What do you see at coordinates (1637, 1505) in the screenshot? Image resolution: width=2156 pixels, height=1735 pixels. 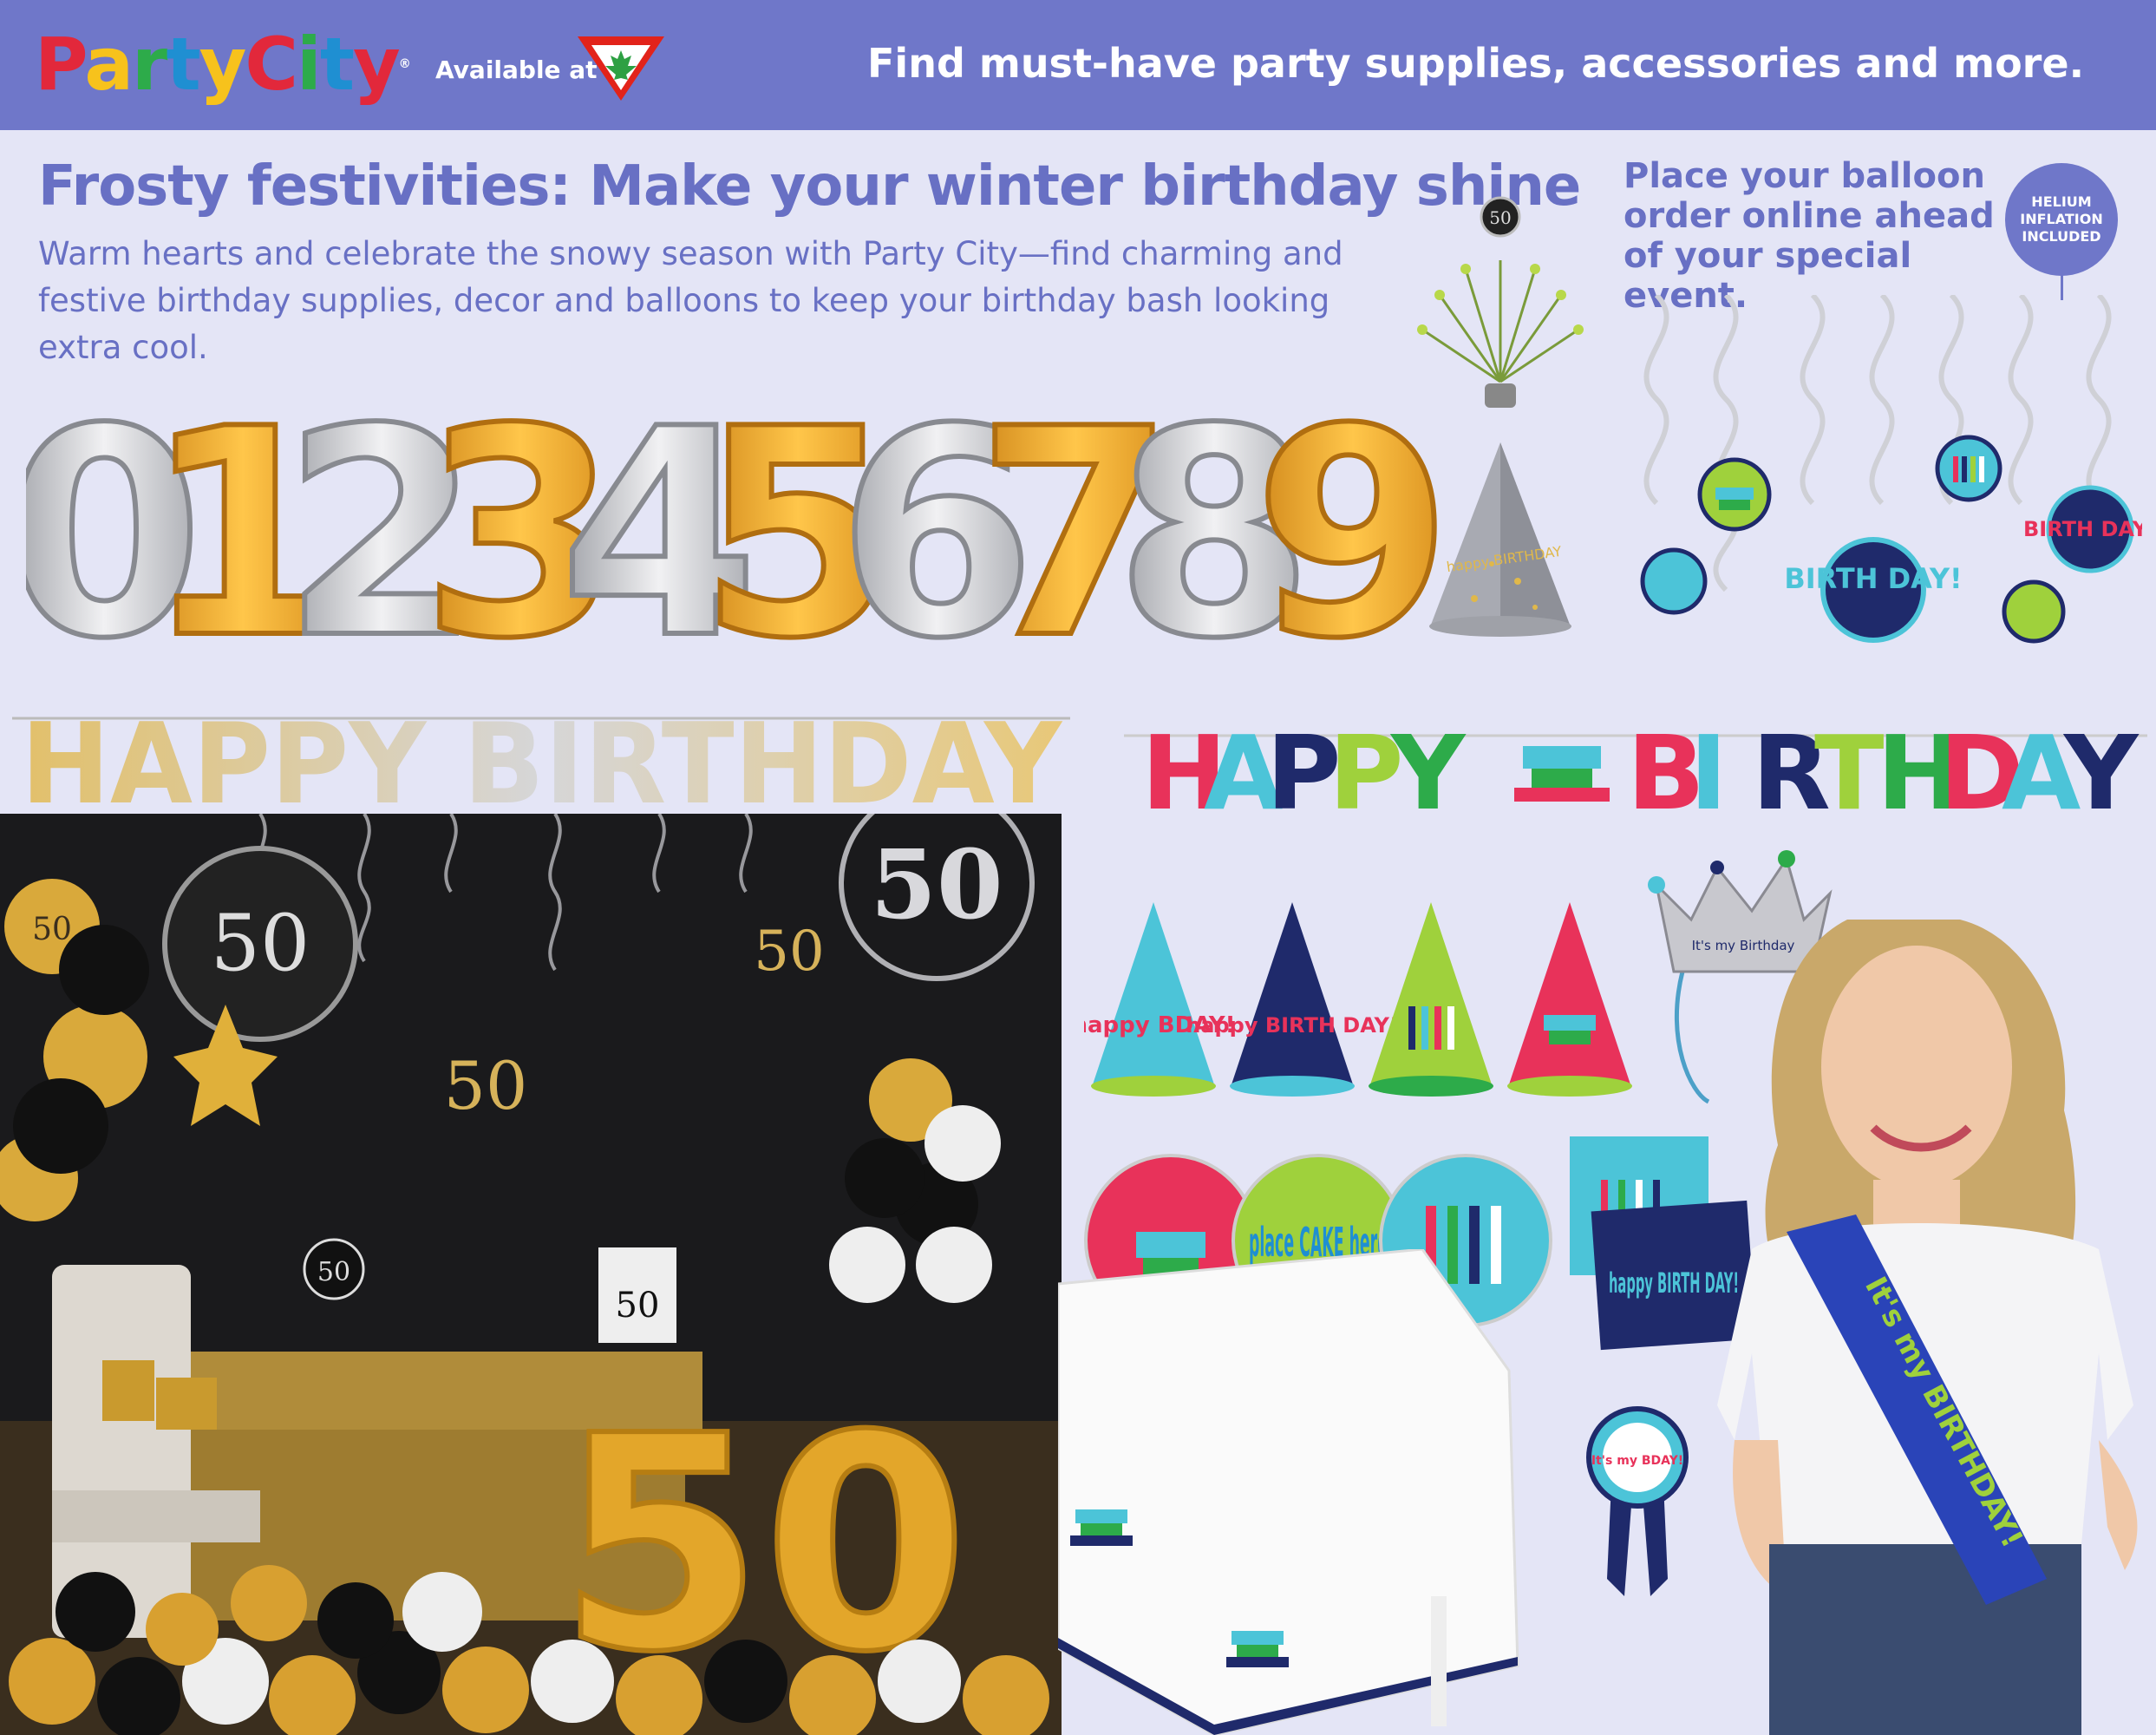 I see `birthday-badge-image: It's my BDAY!` at bounding box center [1637, 1505].